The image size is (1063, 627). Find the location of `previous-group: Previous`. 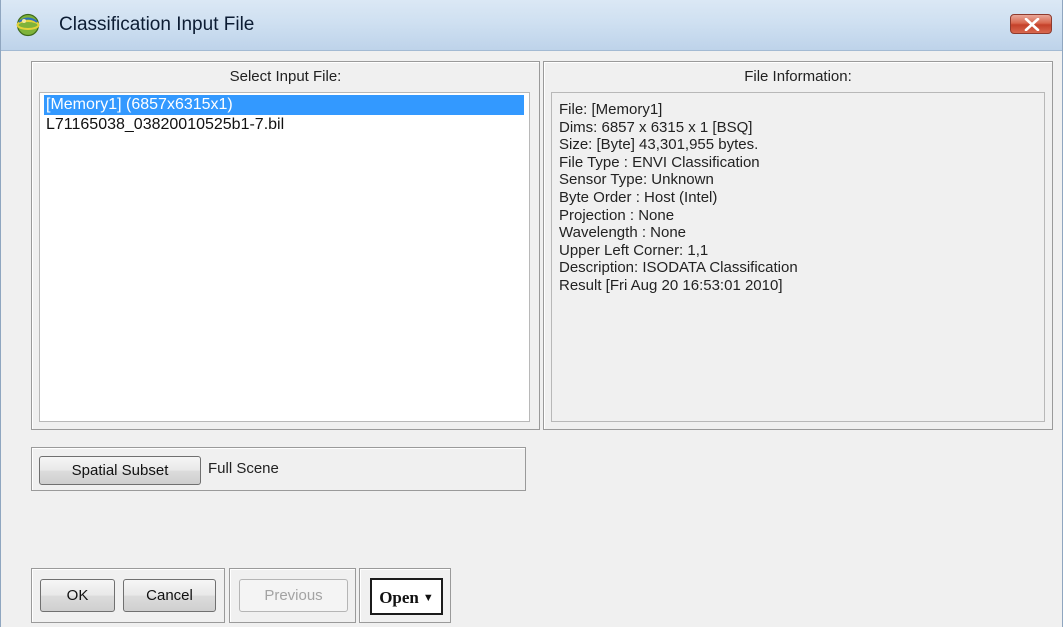

previous-group: Previous is located at coordinates (292, 595).